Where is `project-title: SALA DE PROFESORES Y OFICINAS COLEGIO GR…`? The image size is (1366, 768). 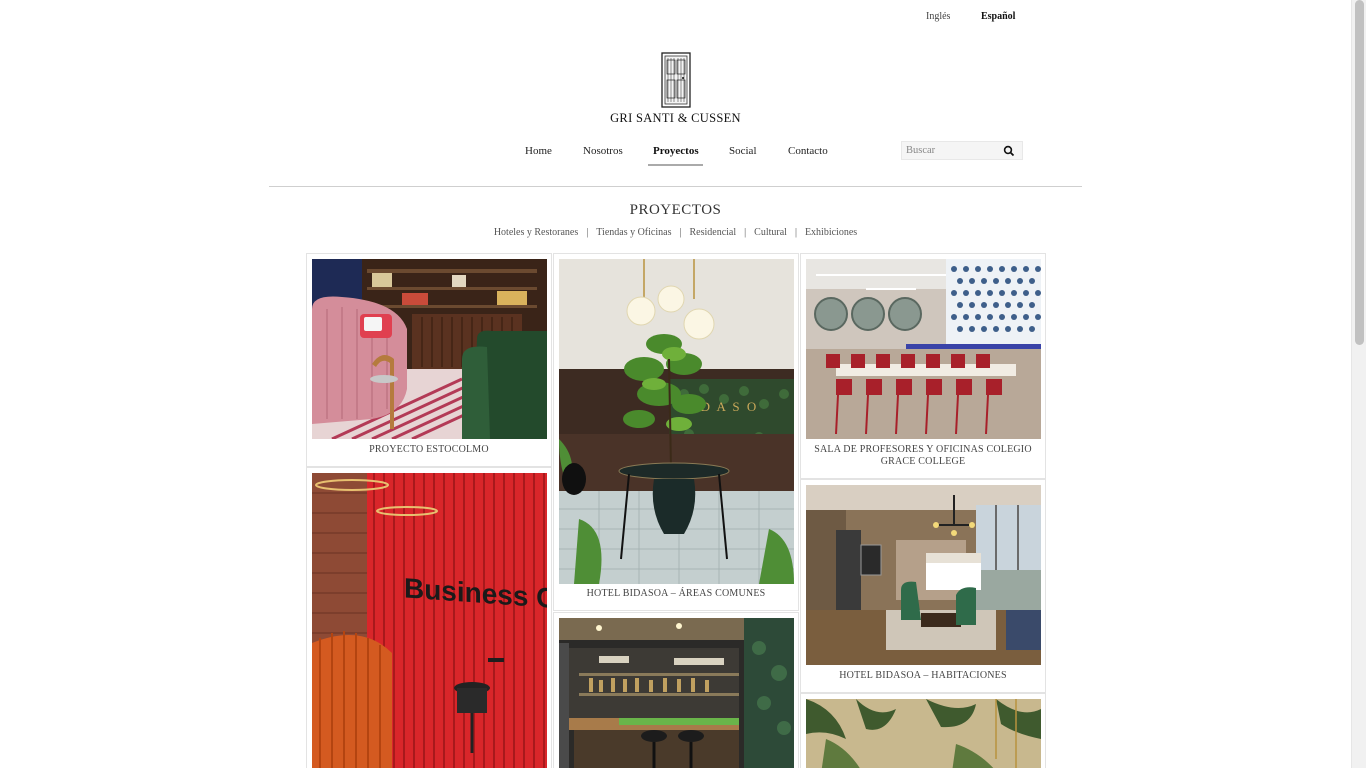
project-title: SALA DE PROFESORES Y OFICINAS COLEGIO GR… is located at coordinates (923, 455).